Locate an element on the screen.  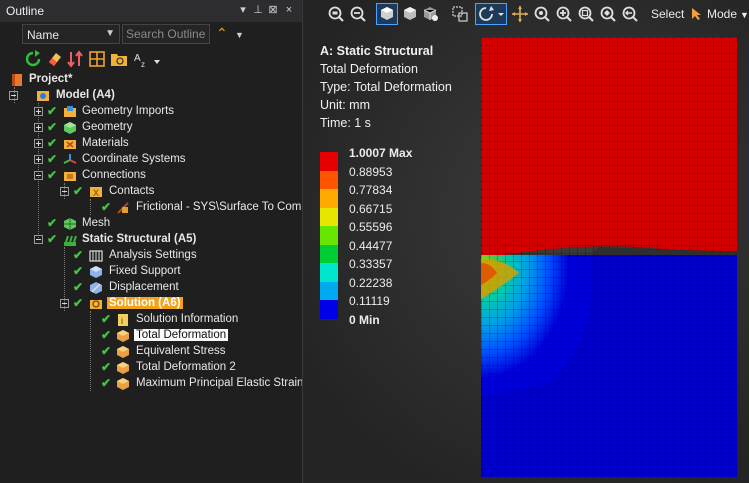
filter-select-value: Name is located at coordinates (43, 35).